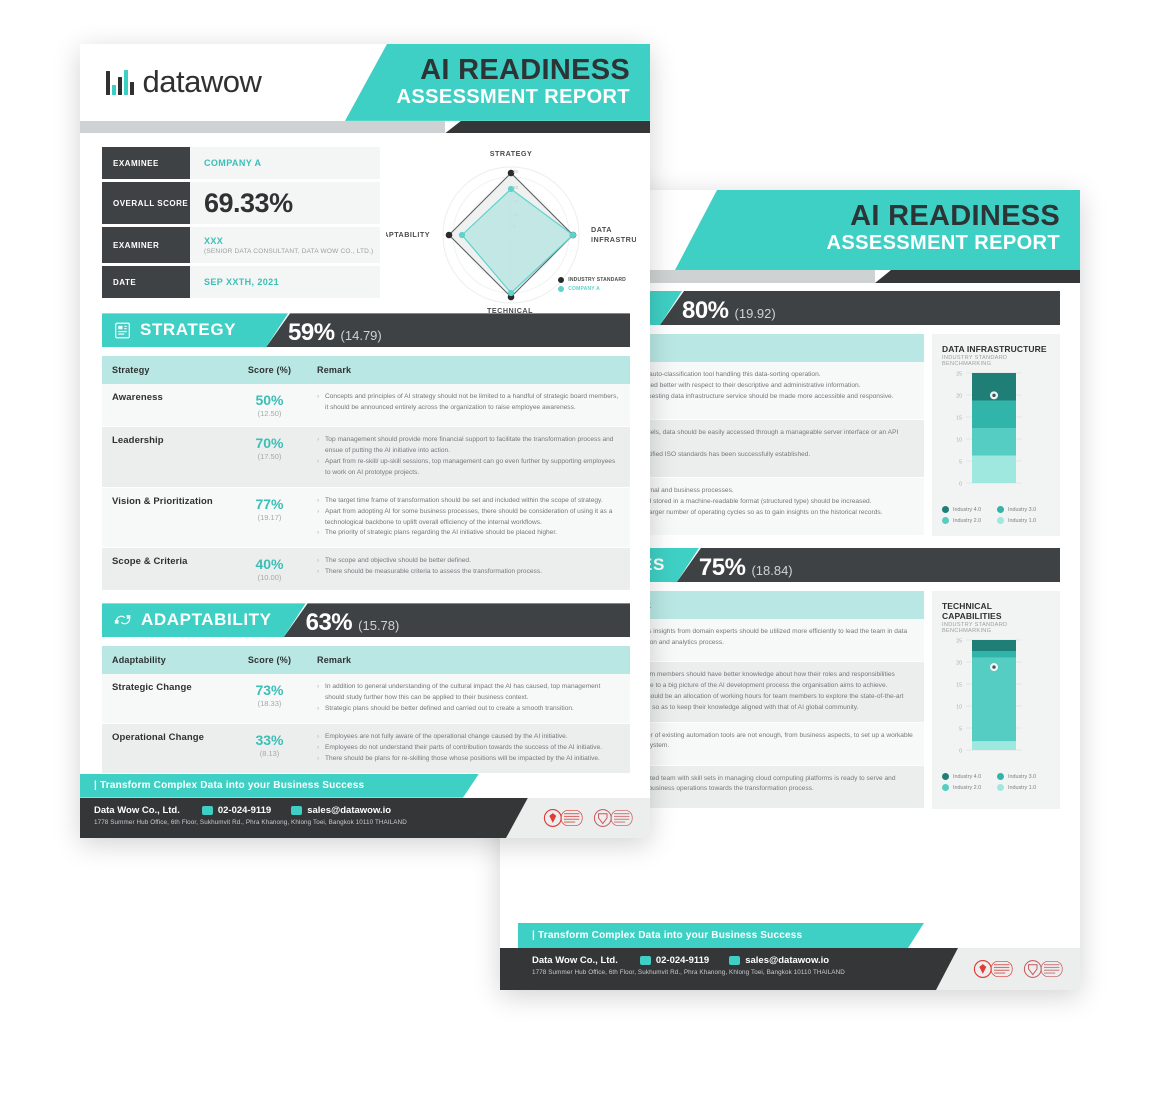 The height and width of the screenshot is (1100, 1156). What do you see at coordinates (311, 333) in the screenshot?
I see `section-percent: 59%` at bounding box center [311, 333].